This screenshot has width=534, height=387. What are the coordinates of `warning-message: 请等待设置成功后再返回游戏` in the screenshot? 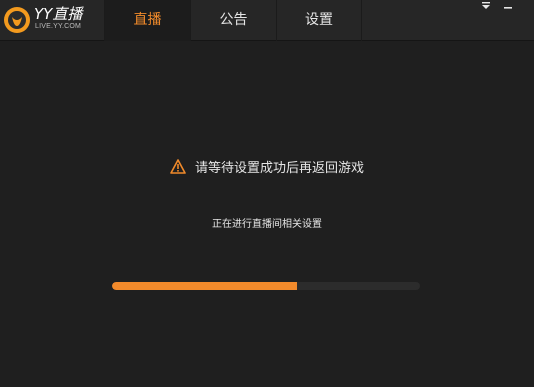 It's located at (267, 166).